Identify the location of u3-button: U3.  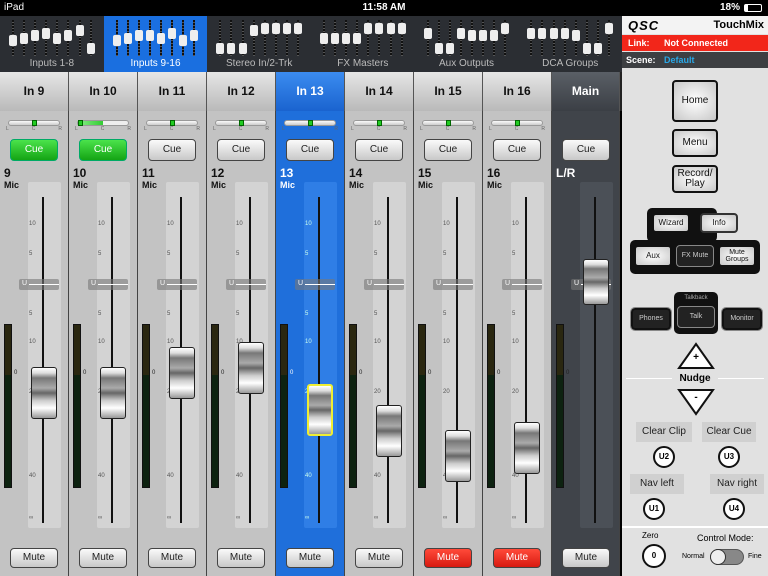
(729, 457).